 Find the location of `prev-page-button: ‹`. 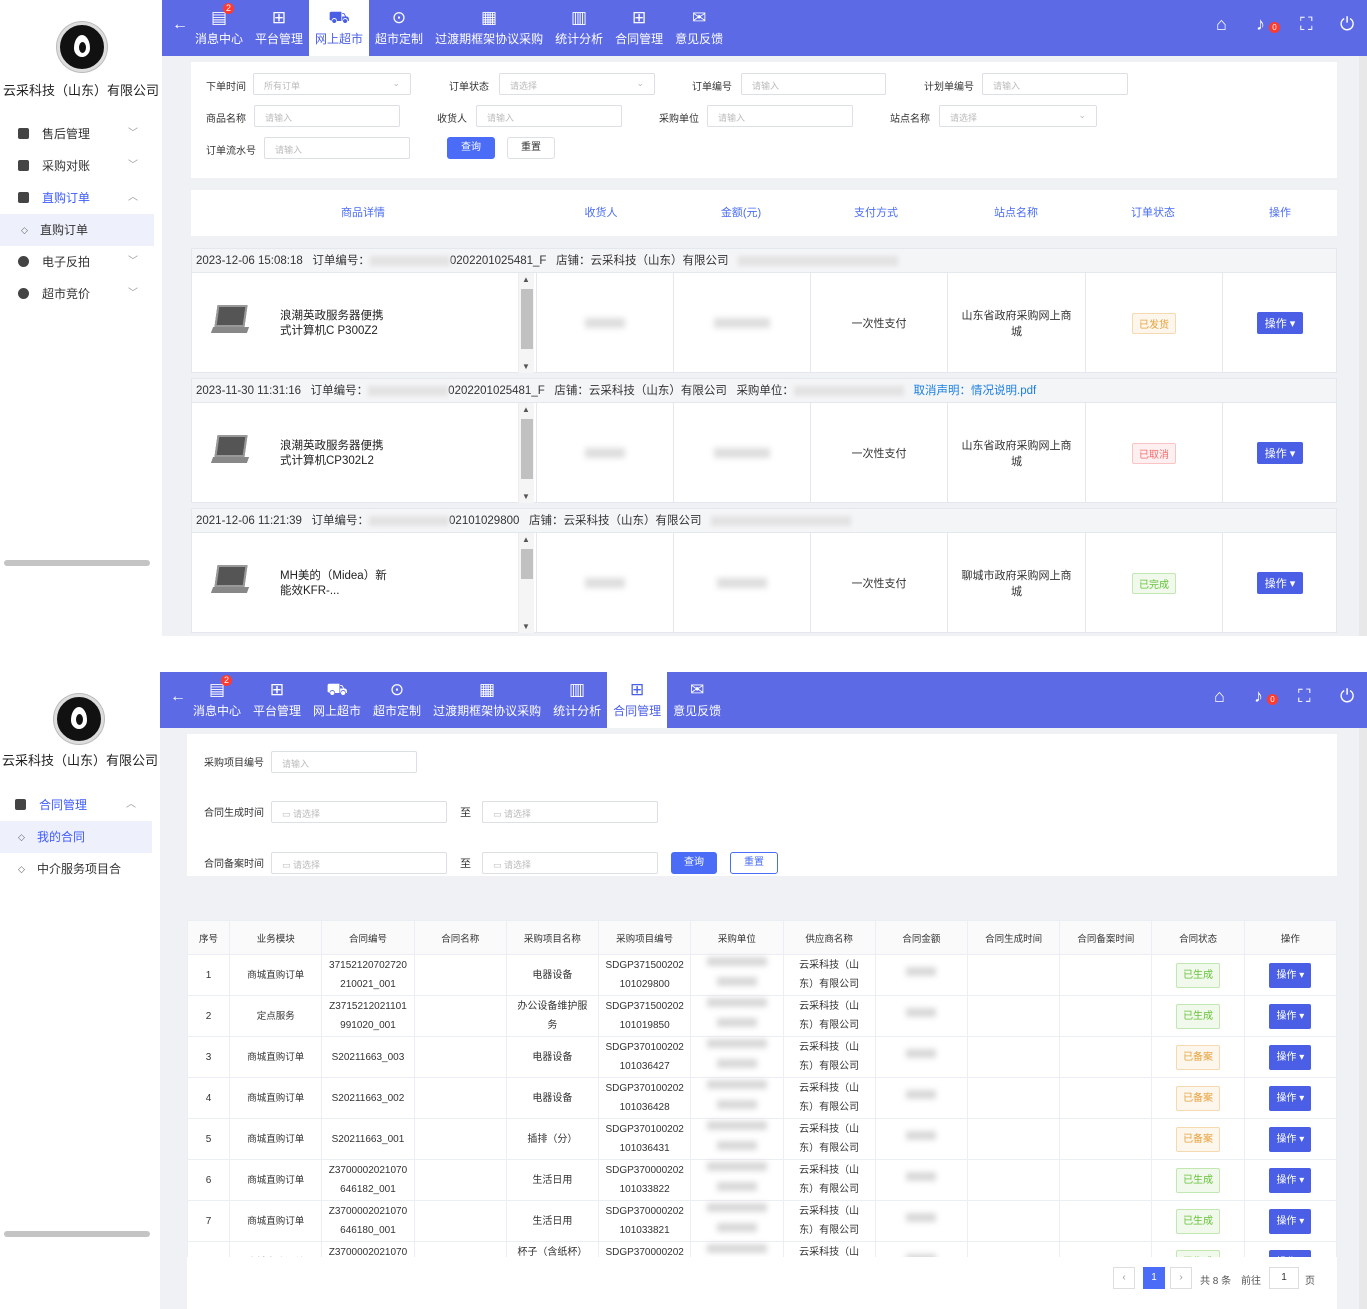

prev-page-button: ‹ is located at coordinates (1124, 1278).